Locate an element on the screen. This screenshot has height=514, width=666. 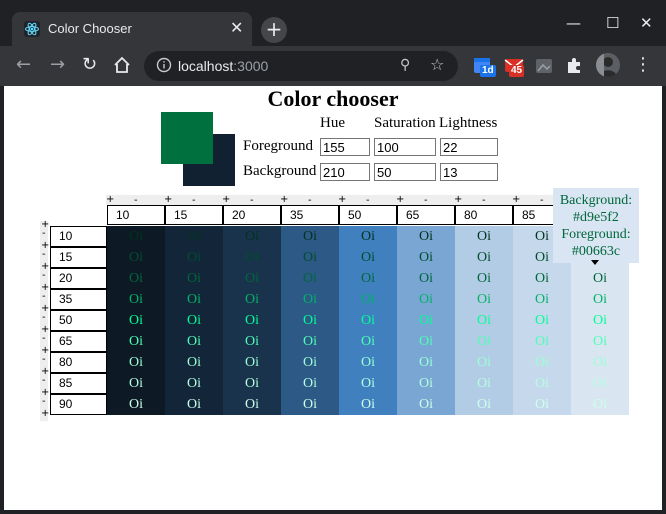
calendar-extension-icon: 1d is located at coordinates (484, 66).